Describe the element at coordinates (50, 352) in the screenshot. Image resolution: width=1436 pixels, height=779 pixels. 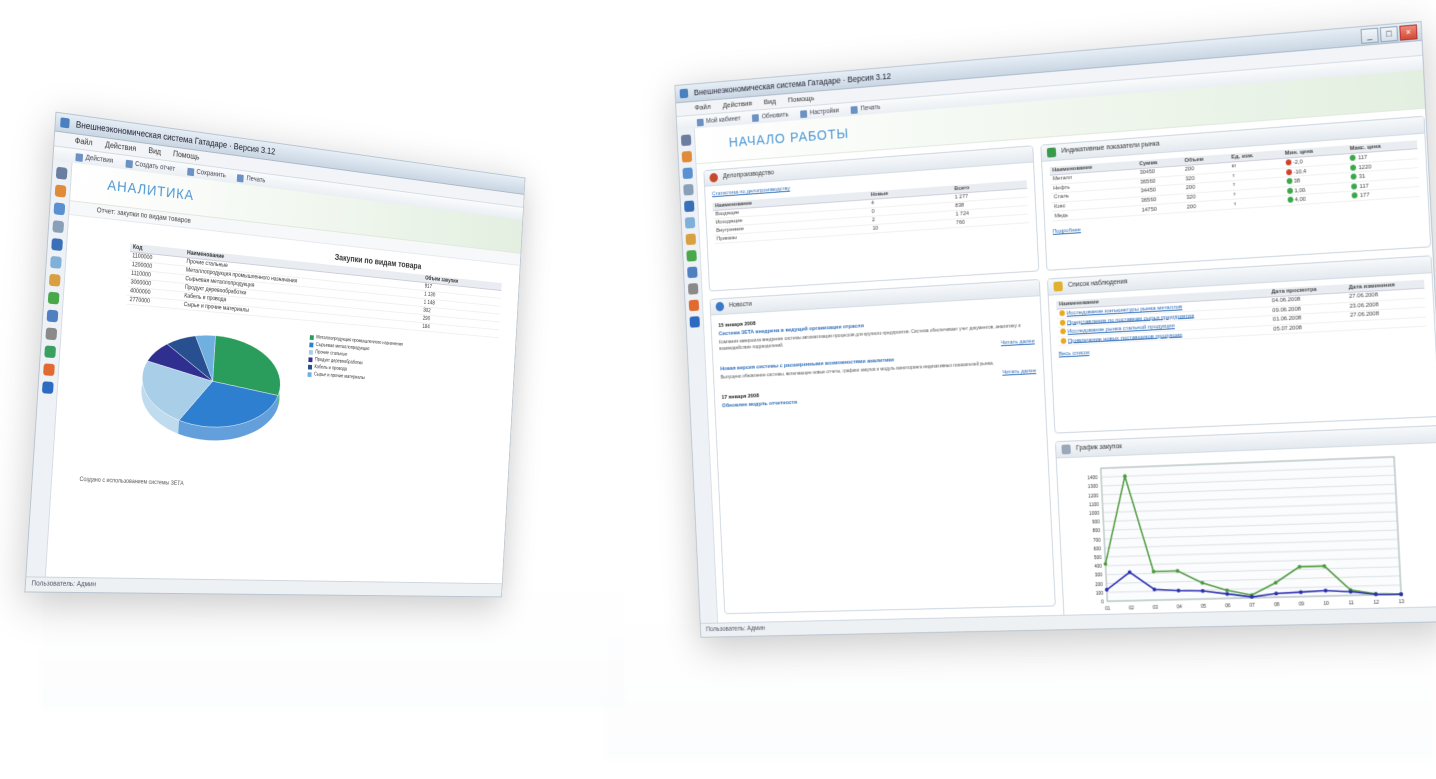
I see `excel-icon` at that location.